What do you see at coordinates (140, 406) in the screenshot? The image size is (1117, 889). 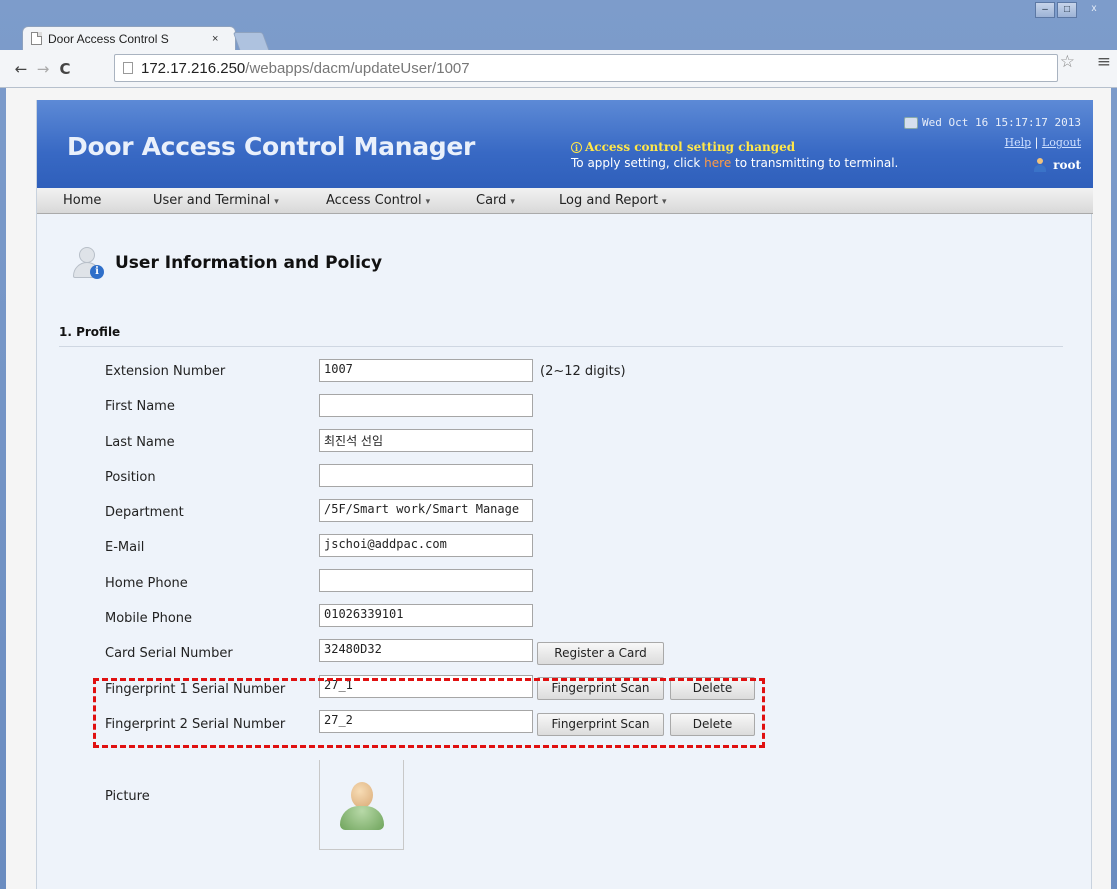 I see `first-name-label: First Name` at bounding box center [140, 406].